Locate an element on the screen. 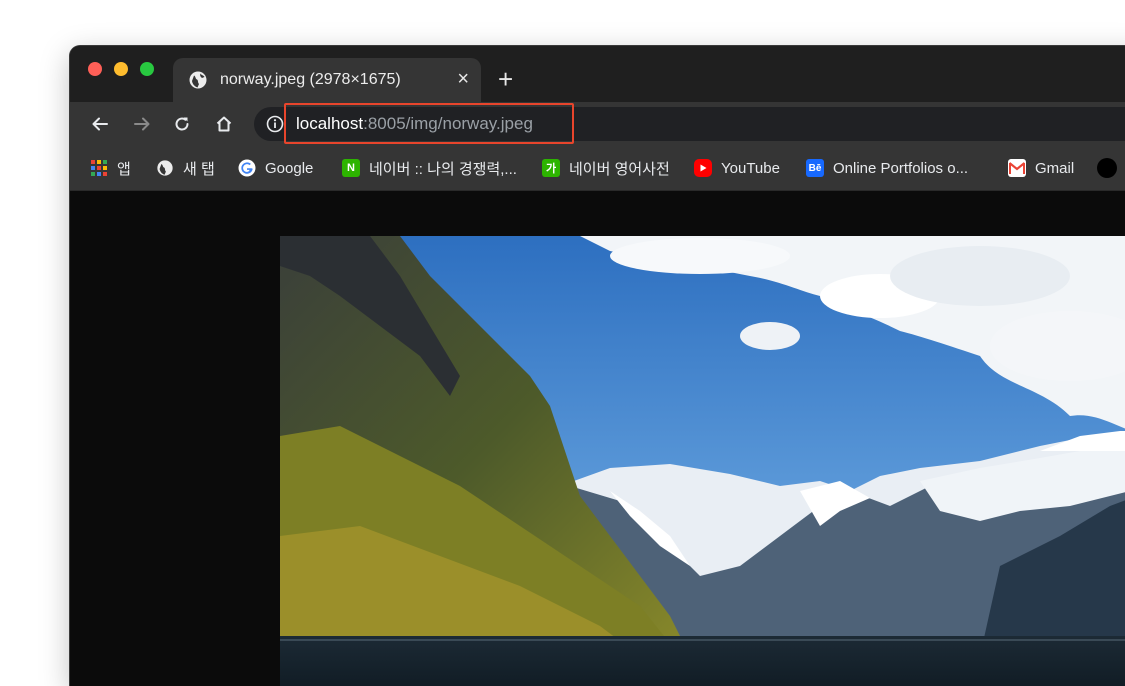 The image size is (1125, 686). naver-dict-icon: 가 is located at coordinates (551, 168).